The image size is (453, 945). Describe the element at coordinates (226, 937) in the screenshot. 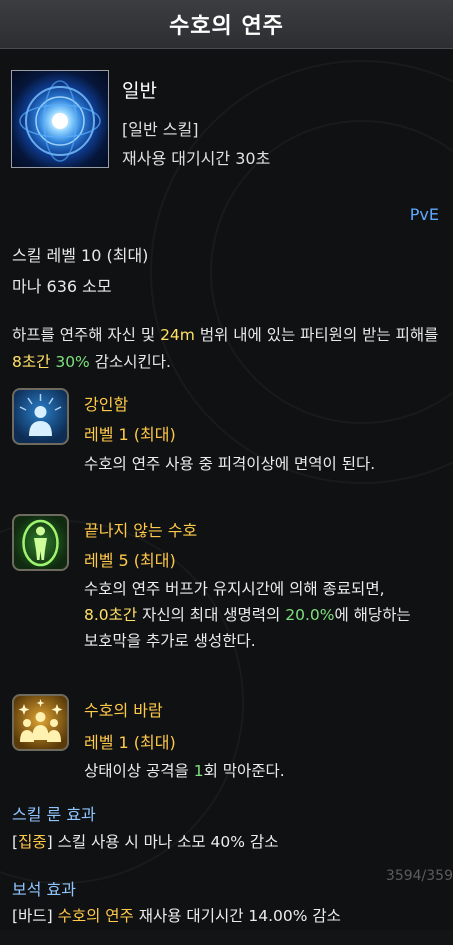

I see `bottom-hud-strip` at that location.